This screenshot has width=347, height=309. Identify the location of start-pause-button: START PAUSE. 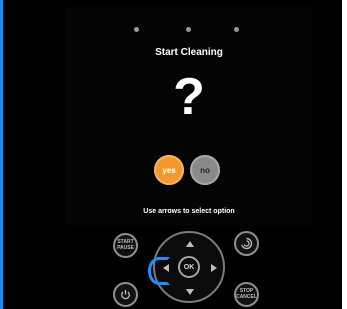
(125, 245).